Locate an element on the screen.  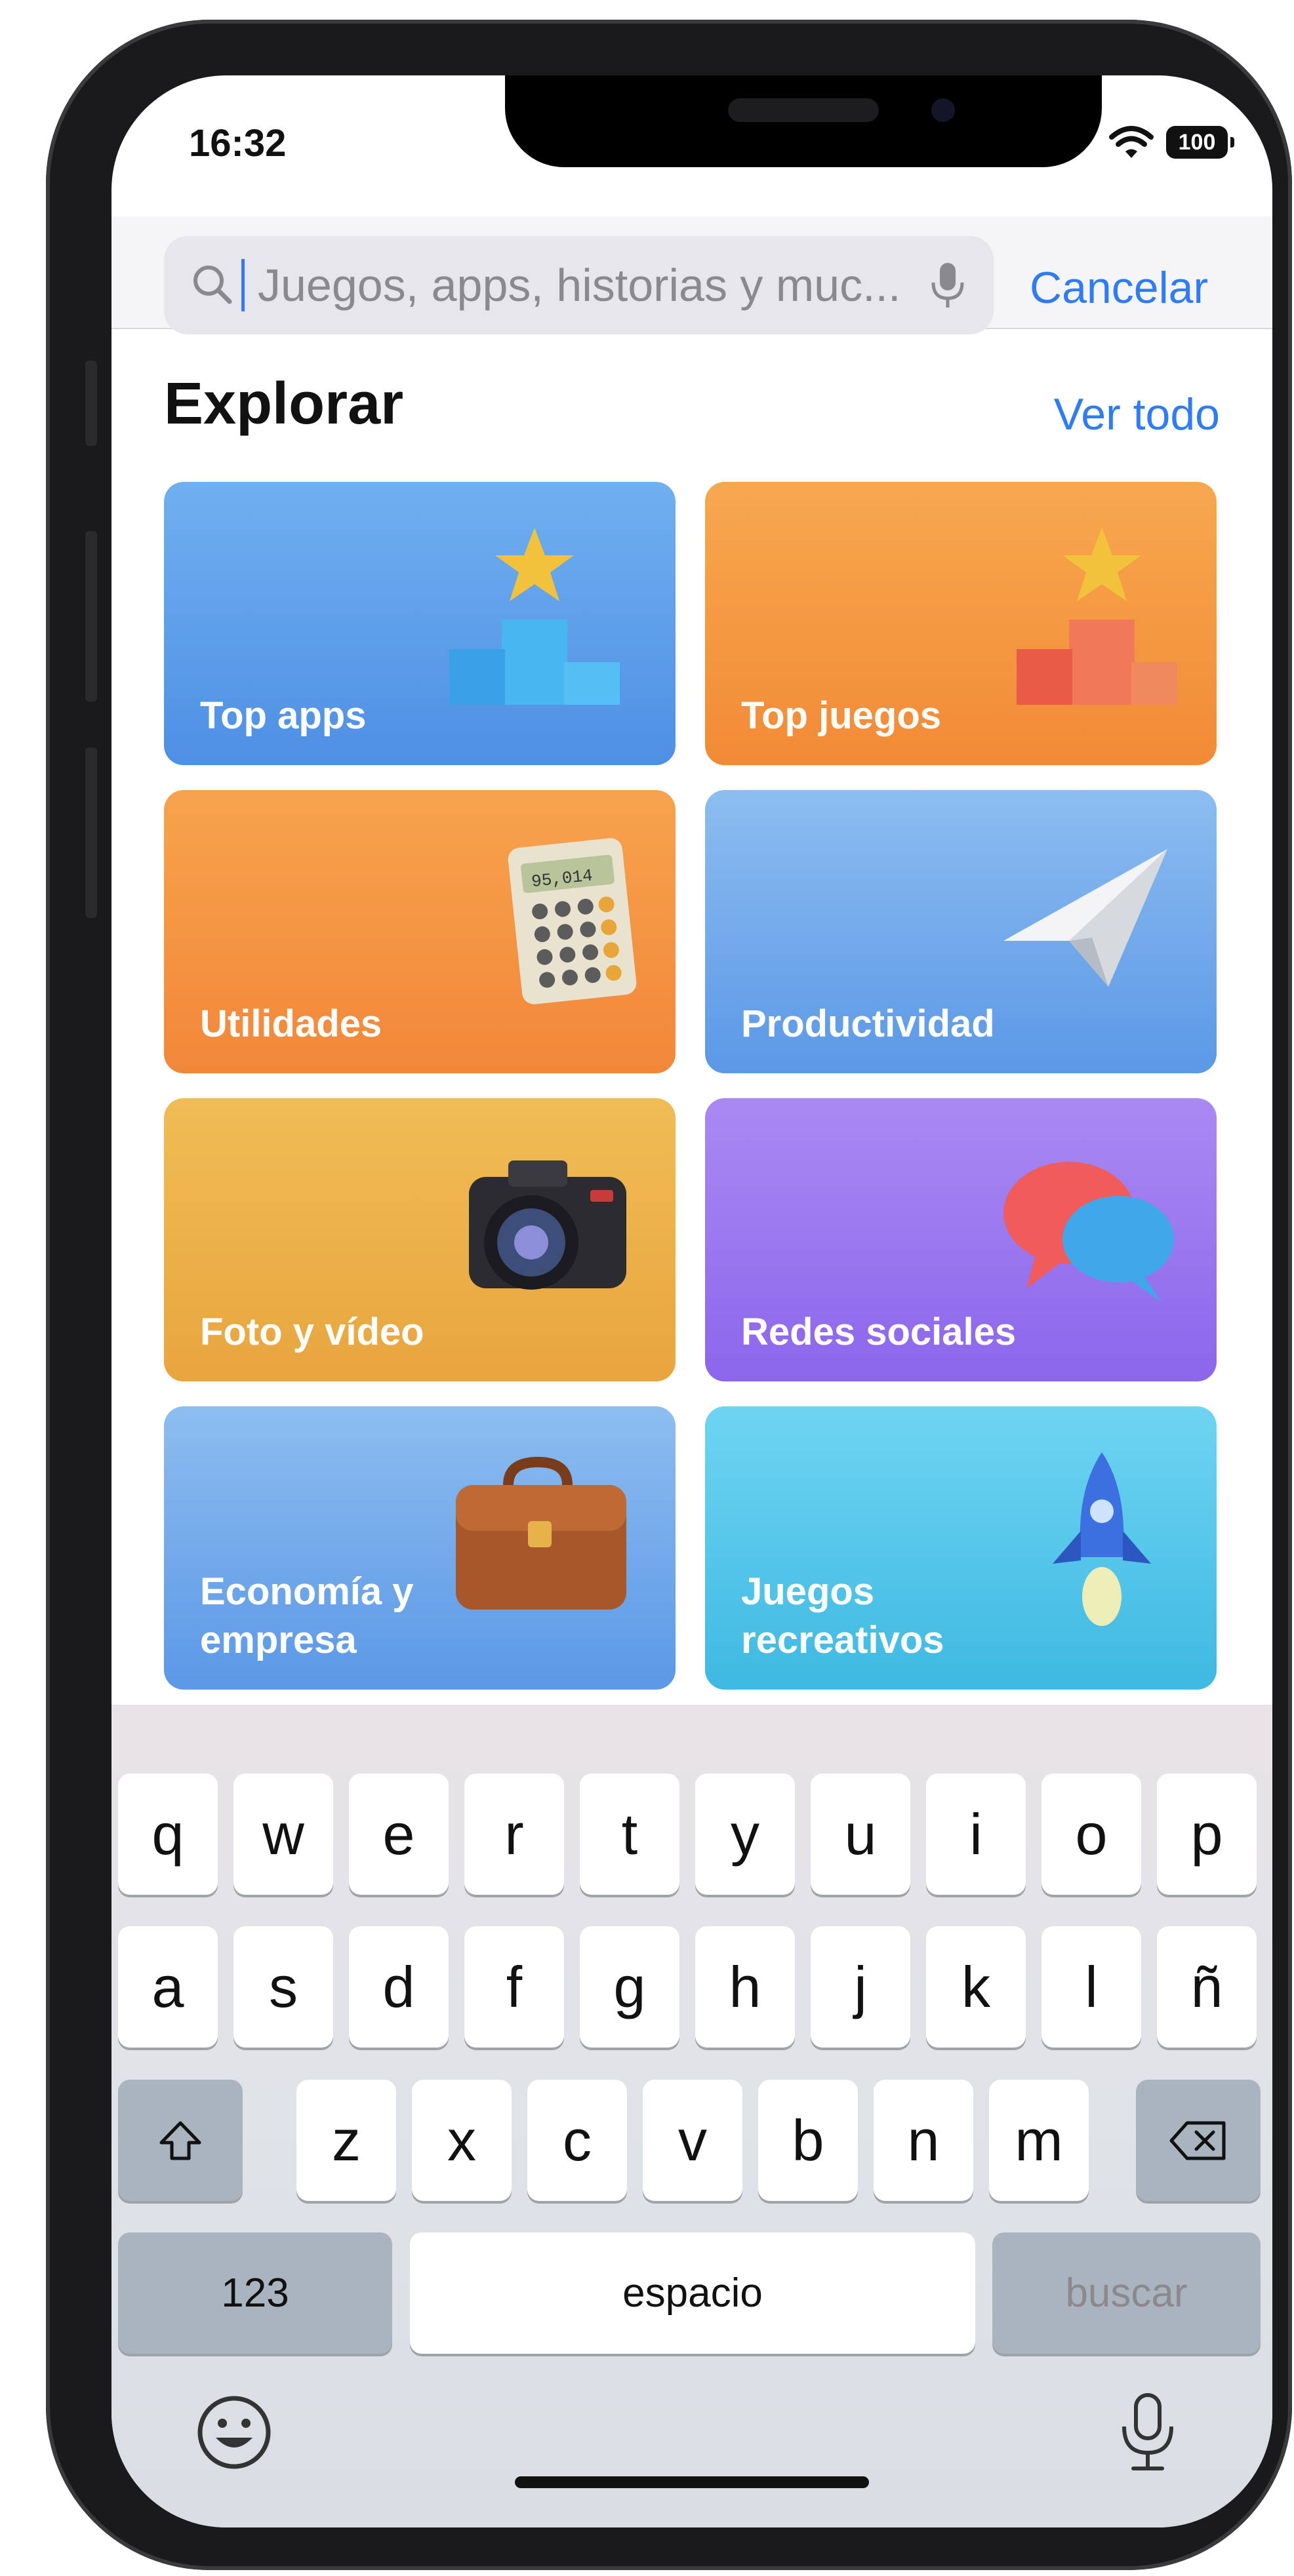
key-v: v is located at coordinates (692, 2140).